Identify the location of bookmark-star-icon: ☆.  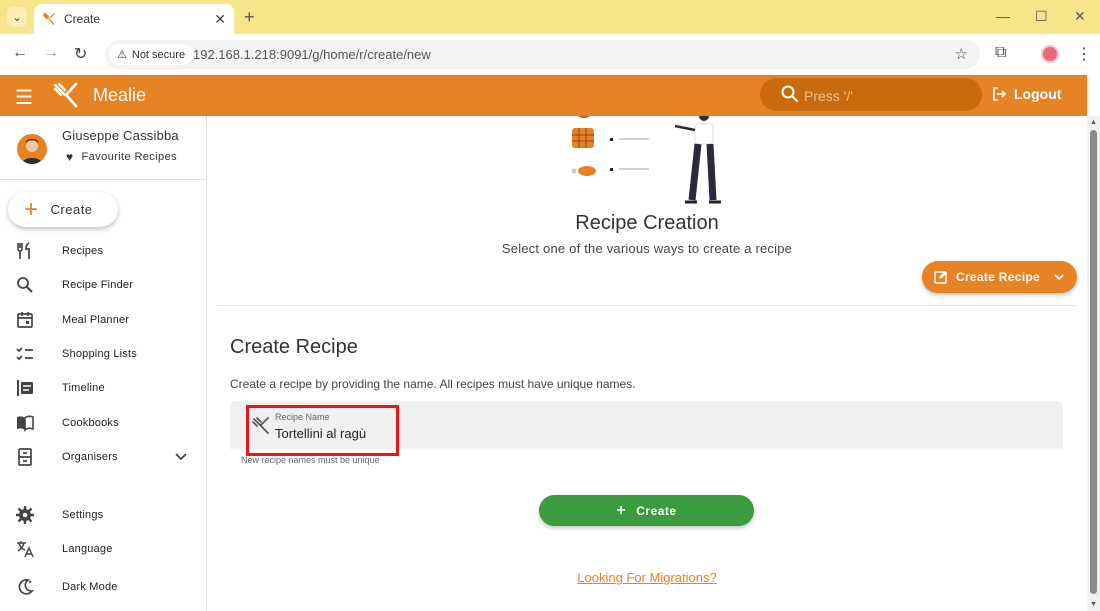
(961, 54).